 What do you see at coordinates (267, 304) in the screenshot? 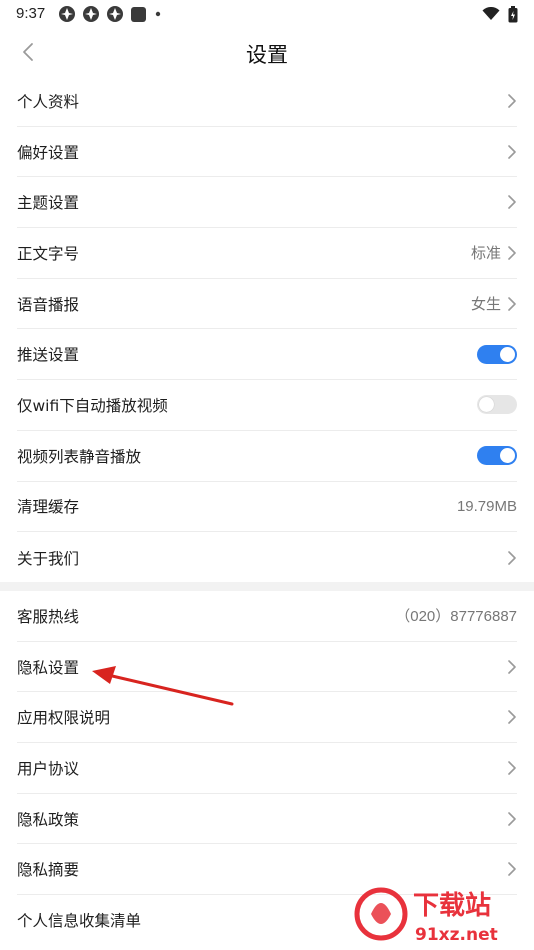
I see `settings-row: 语音播报 女生` at bounding box center [267, 304].